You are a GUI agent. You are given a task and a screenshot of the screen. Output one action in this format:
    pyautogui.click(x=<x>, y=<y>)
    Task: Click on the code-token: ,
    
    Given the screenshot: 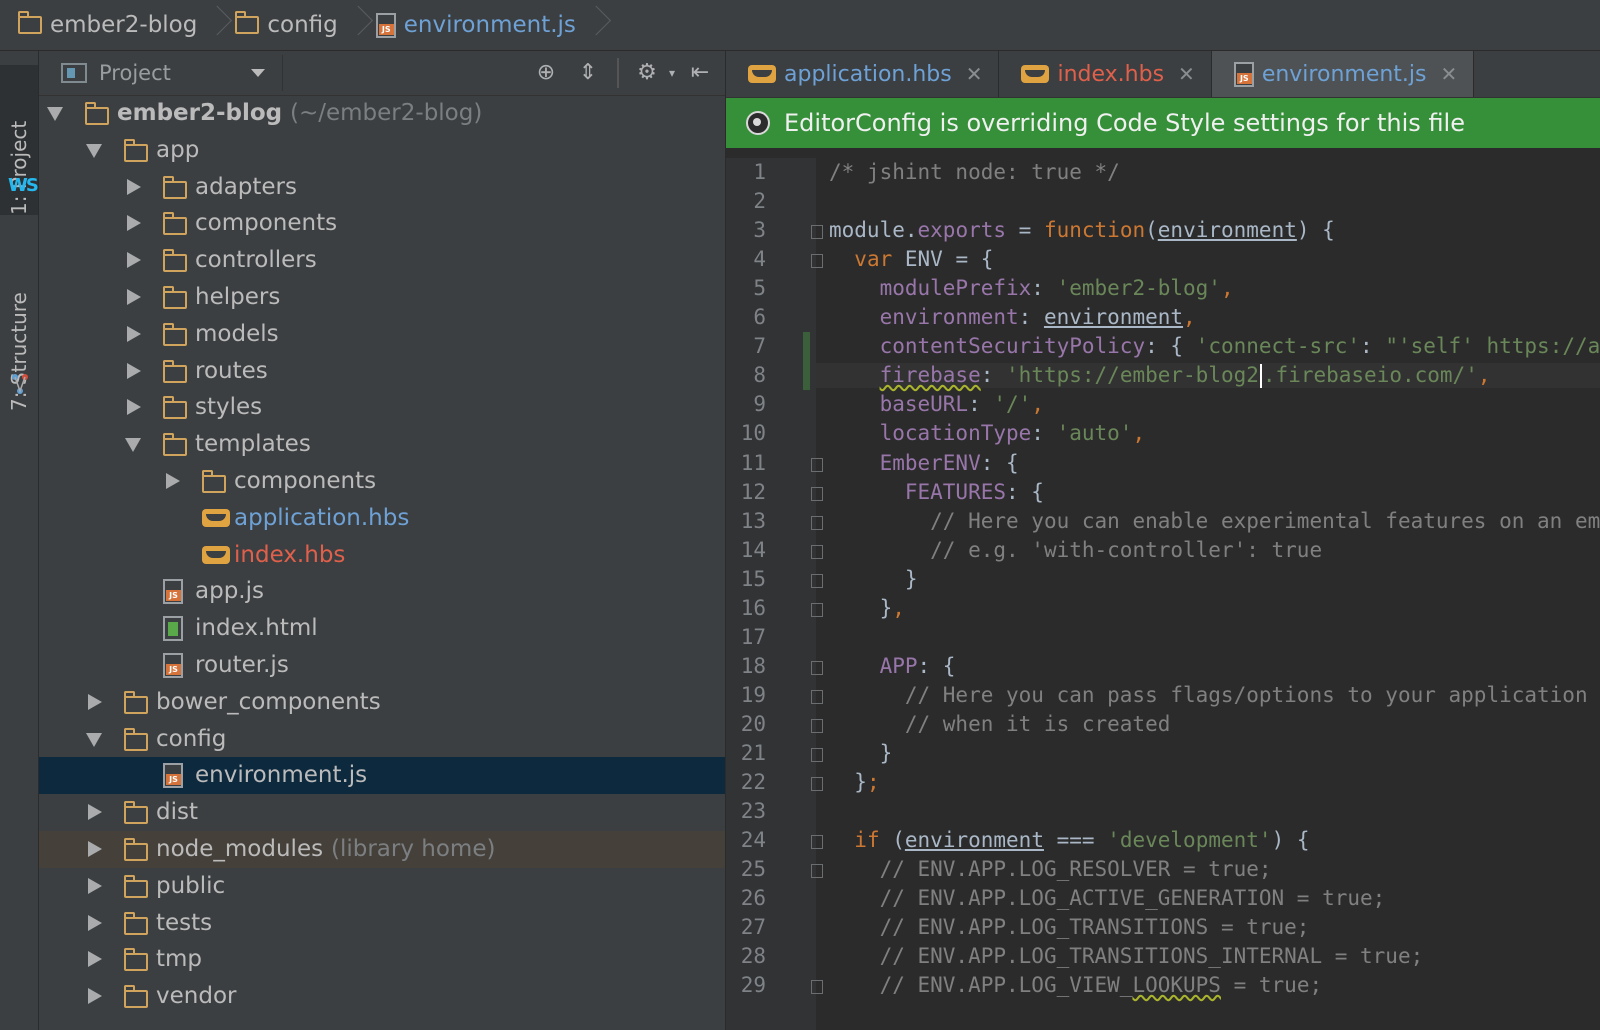 What is the action you would take?
    pyautogui.click(x=1227, y=288)
    